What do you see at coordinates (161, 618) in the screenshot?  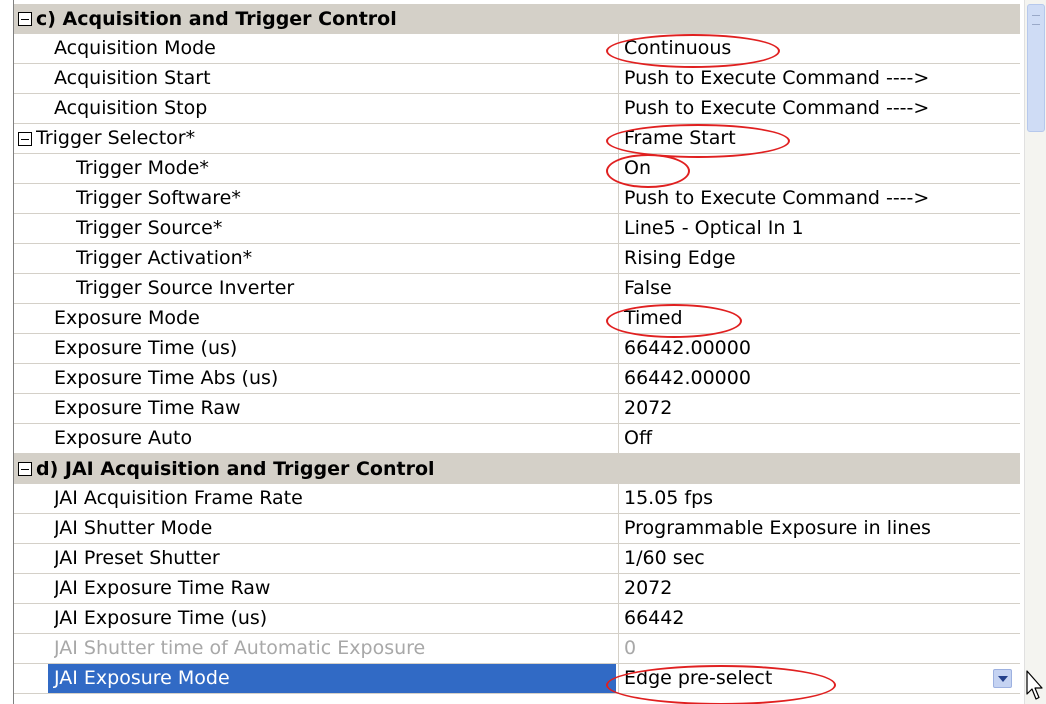 I see `property-name: JAI Exposure Time (us)` at bounding box center [161, 618].